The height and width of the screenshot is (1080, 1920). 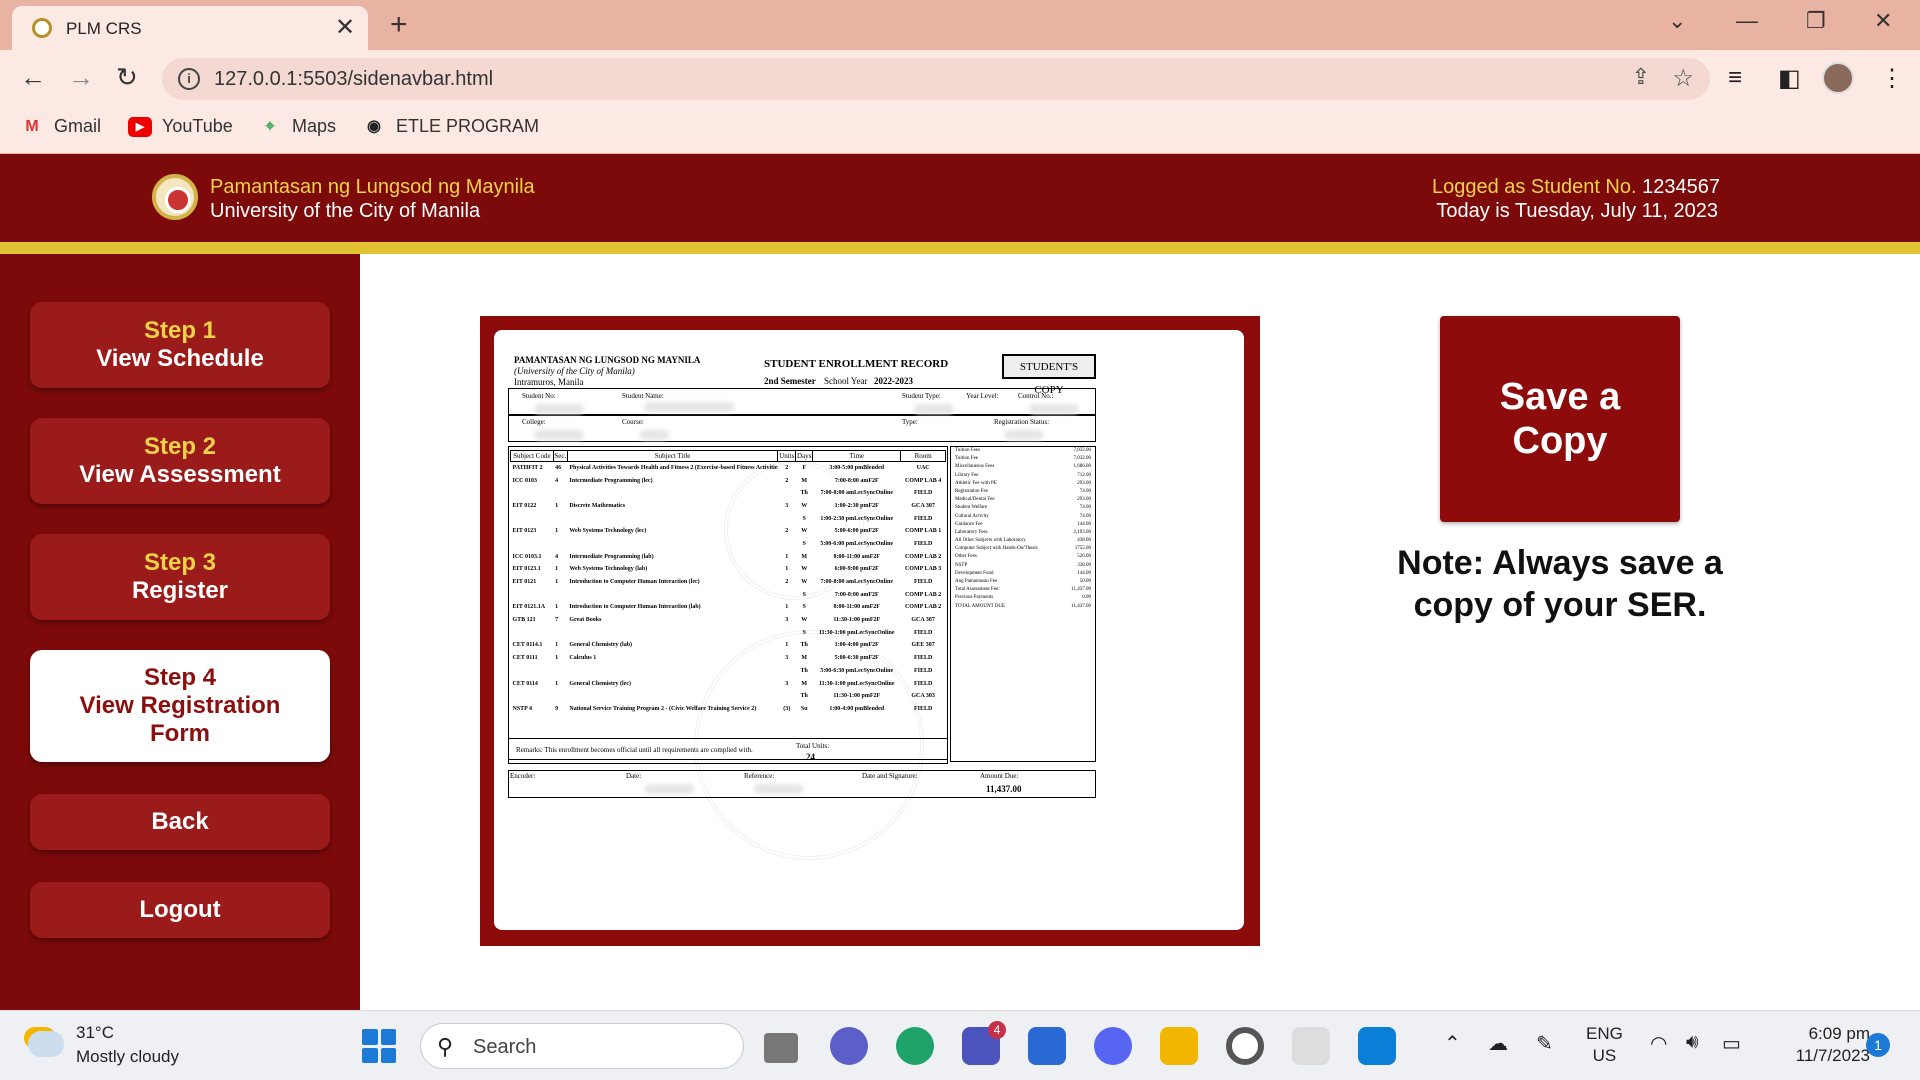 I want to click on bookmark-etle: ◉ ETLE PROGRAM, so click(x=450, y=126).